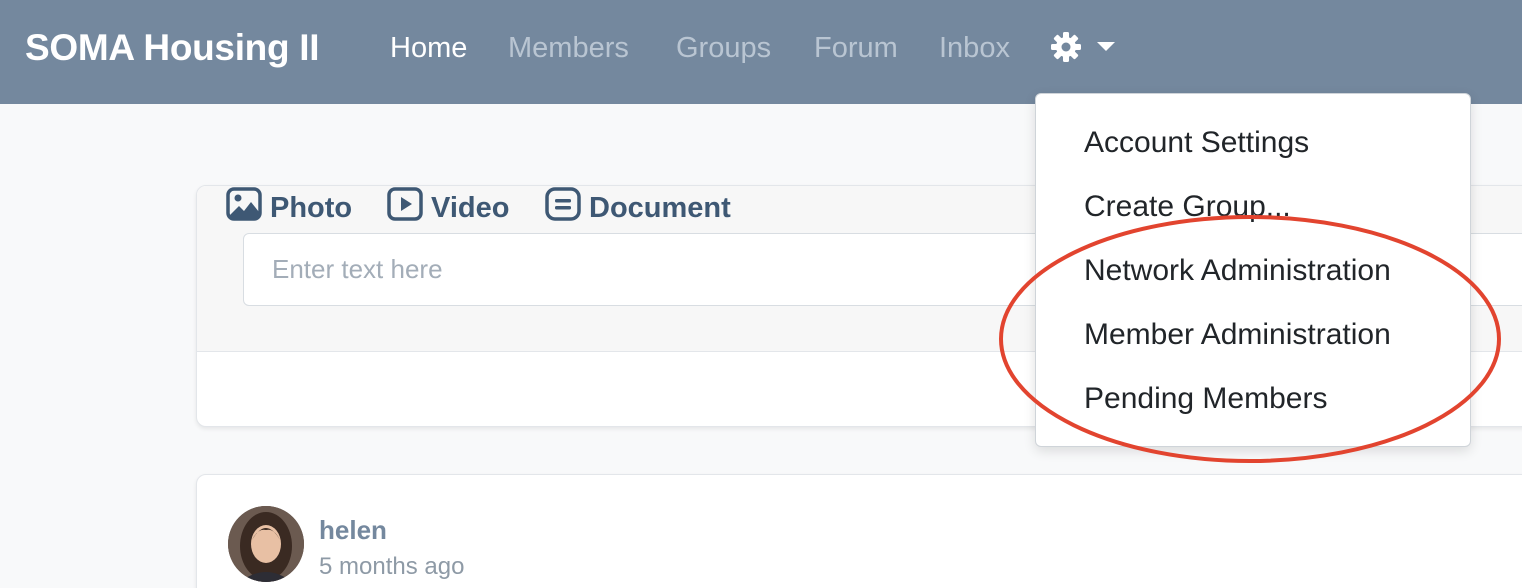  Describe the element at coordinates (1066, 47) in the screenshot. I see `gear-icon` at that location.